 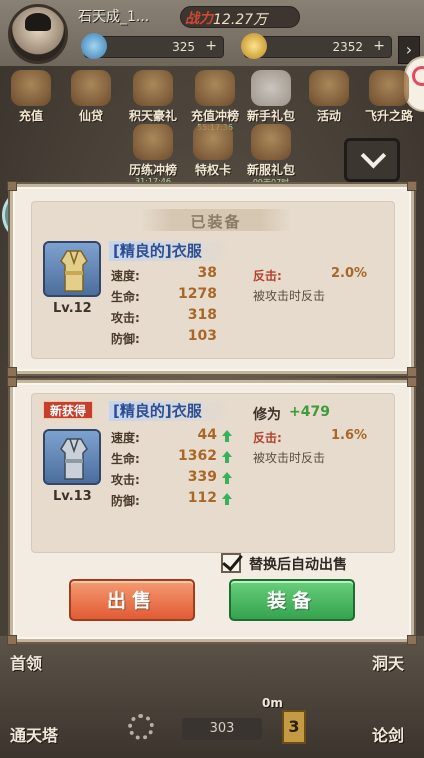 I want to click on collapse-menu-button, so click(x=372, y=160).